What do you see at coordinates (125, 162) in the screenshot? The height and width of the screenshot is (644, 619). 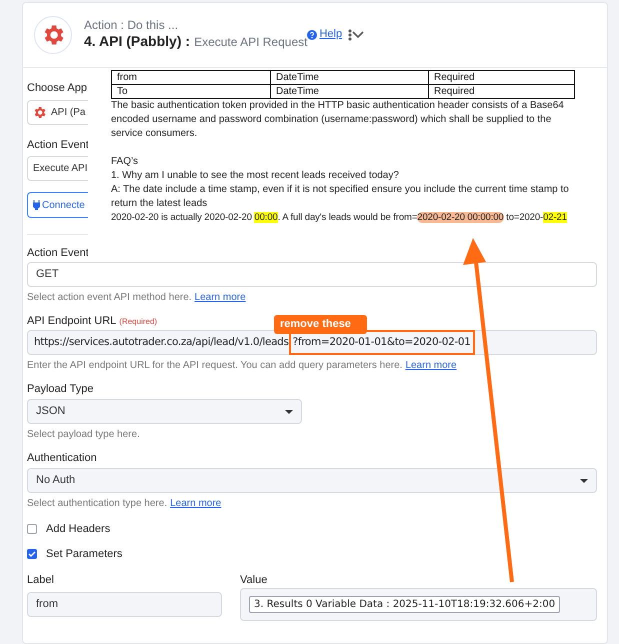 I see `faq-heading: FAQ’s` at bounding box center [125, 162].